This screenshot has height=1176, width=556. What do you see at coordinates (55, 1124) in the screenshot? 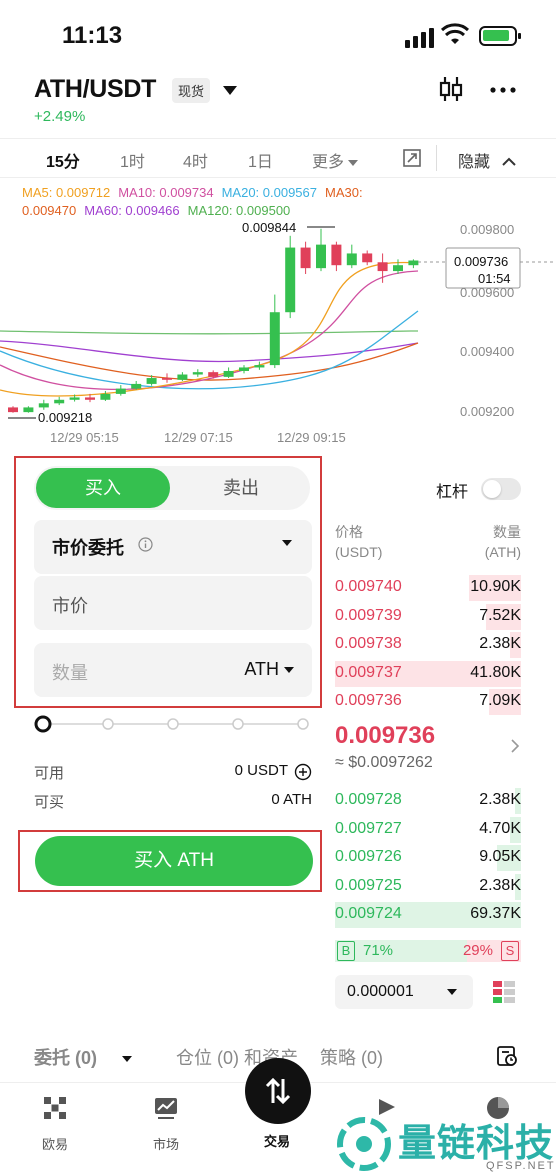
I see `nav-okx: 欧易` at bounding box center [55, 1124].